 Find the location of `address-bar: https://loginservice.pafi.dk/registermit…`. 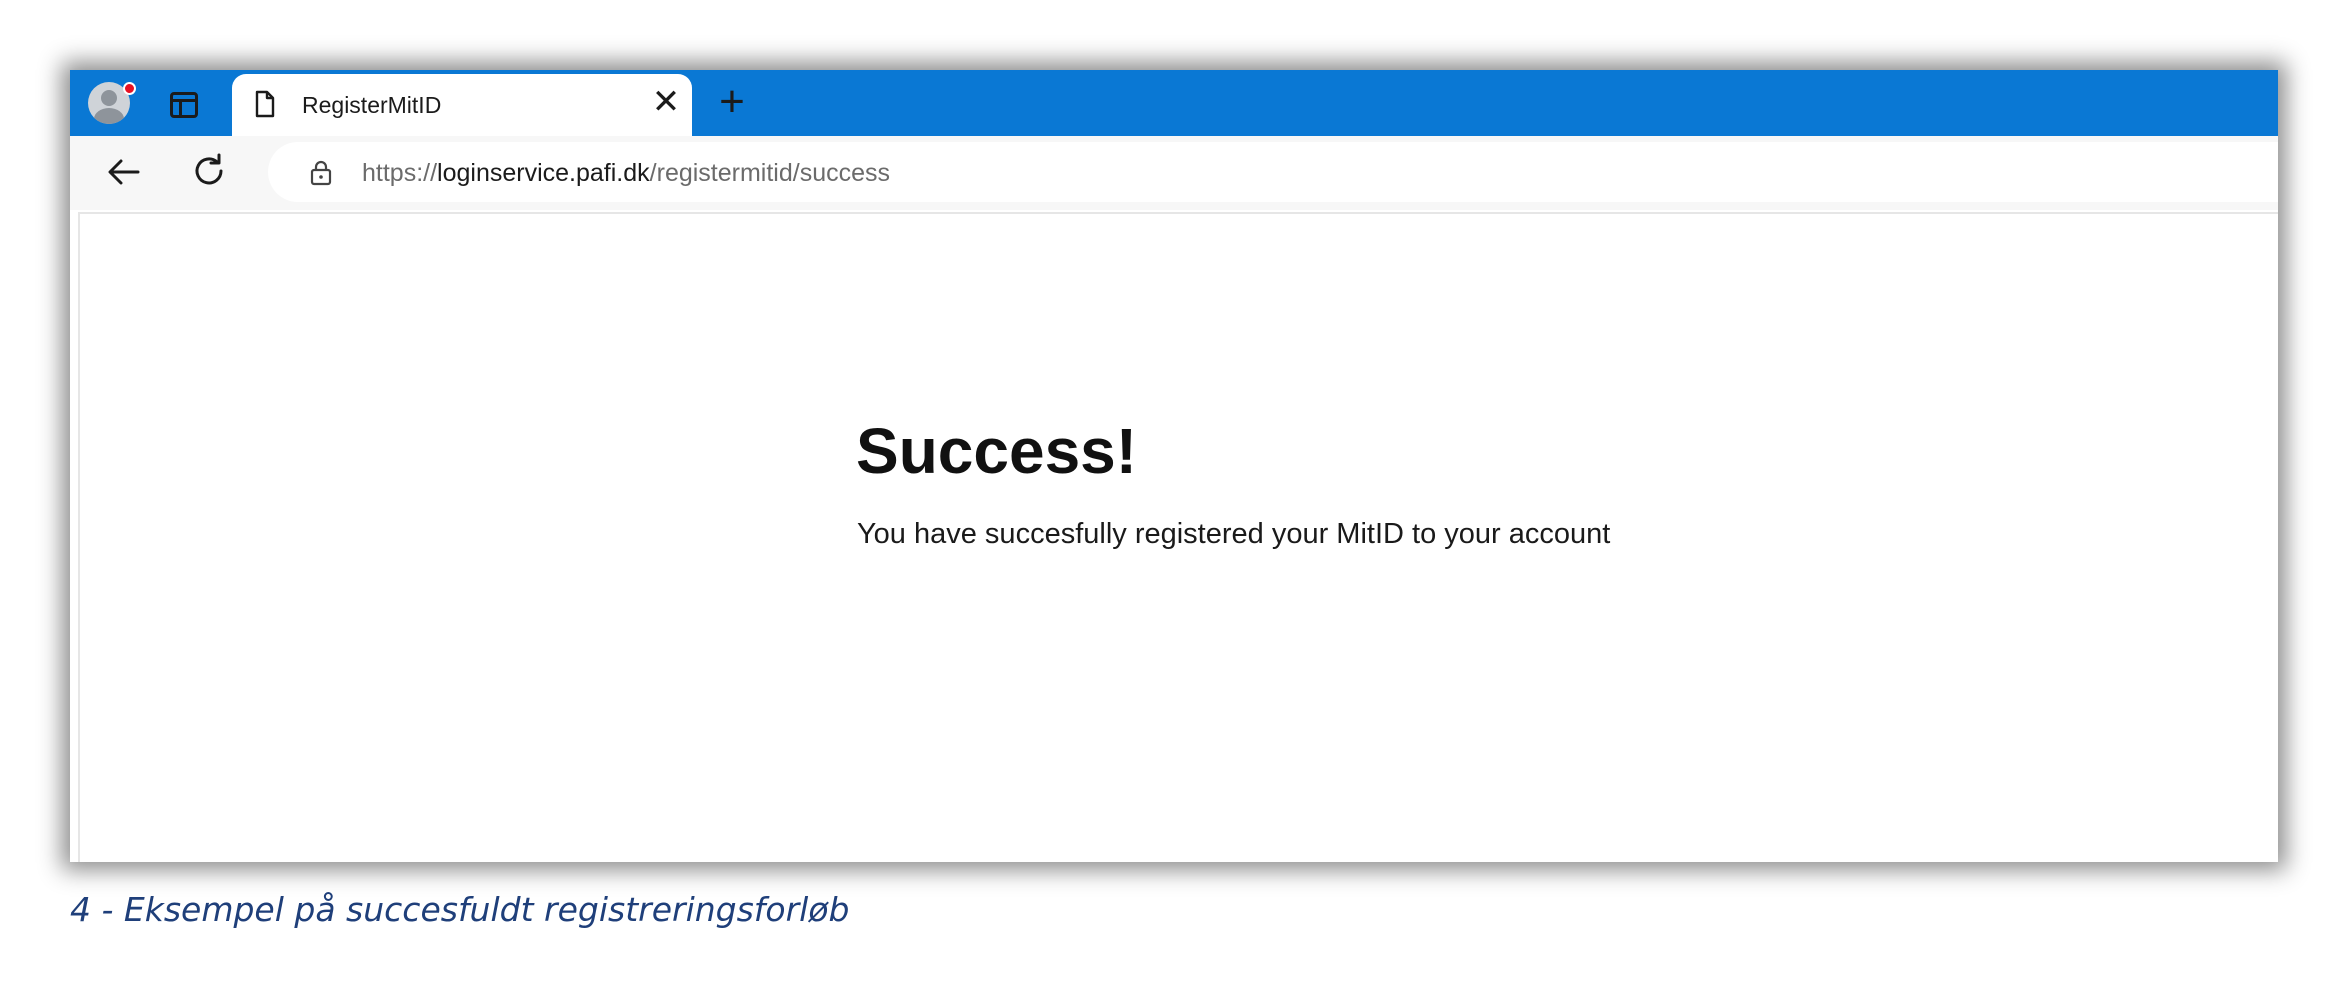

address-bar: https://loginservice.pafi.dk/registermit… is located at coordinates (1273, 172).